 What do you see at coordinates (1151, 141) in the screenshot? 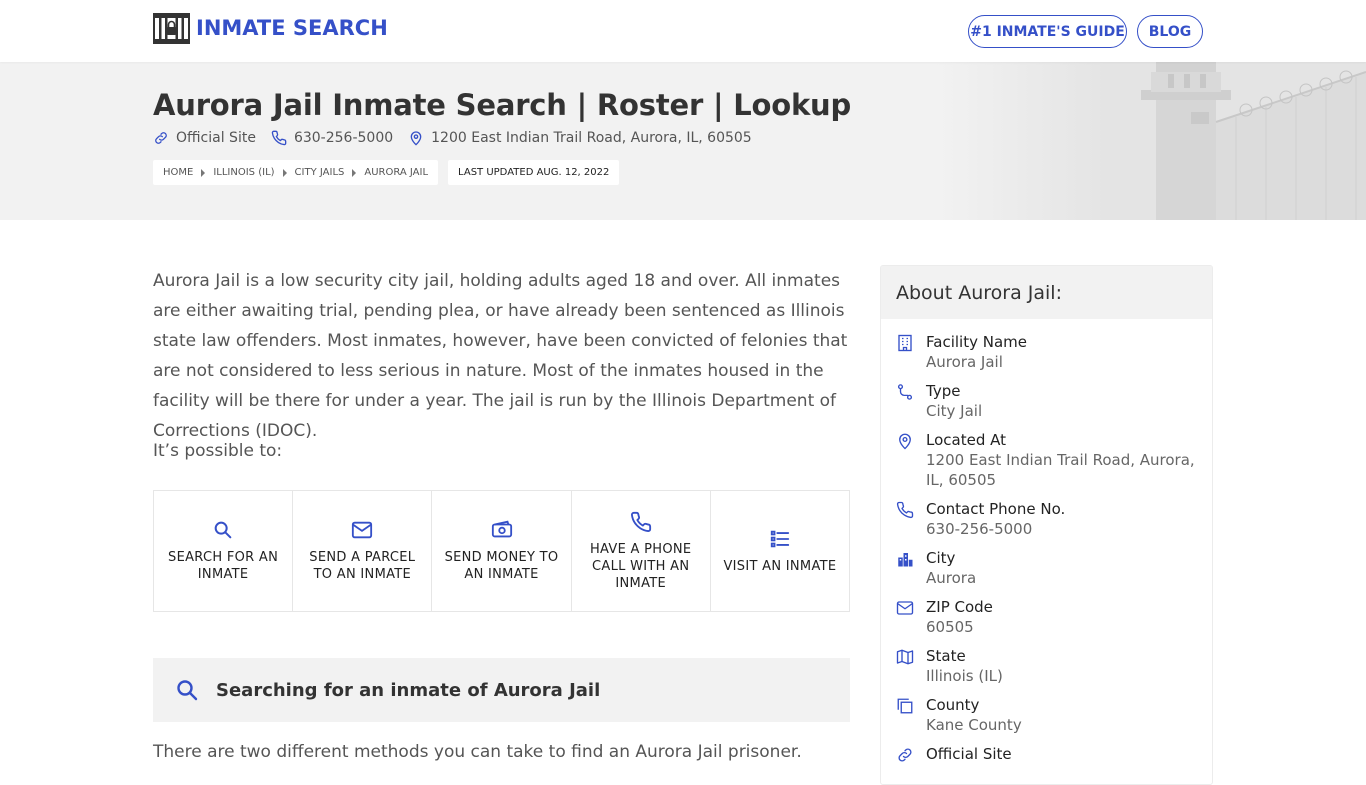
I see `prison-tower-illustration` at bounding box center [1151, 141].